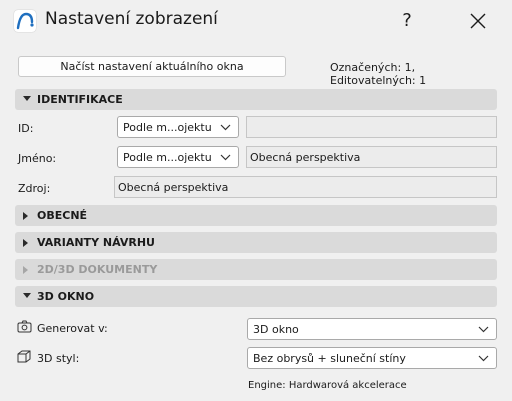 The width and height of the screenshot is (512, 401). What do you see at coordinates (372, 329) in the screenshot?
I see `generate-in-dropdown: 3D okno` at bounding box center [372, 329].